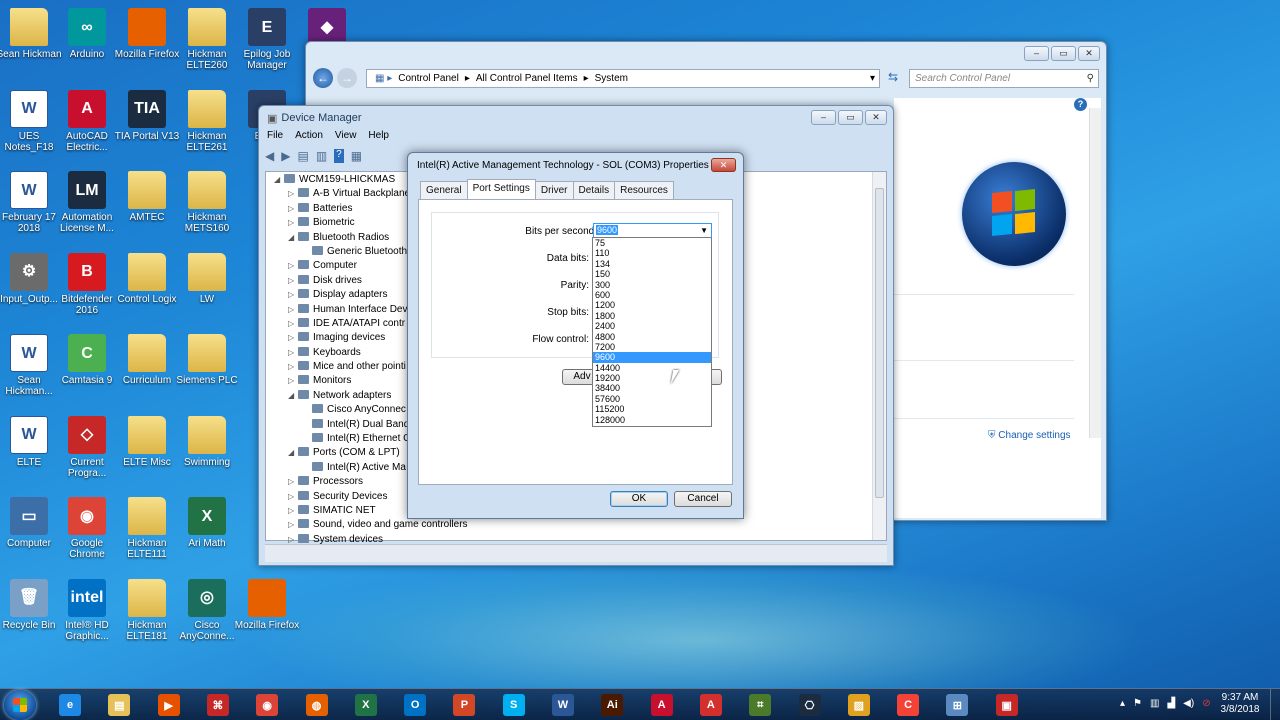 This screenshot has width=1280, height=720. Describe the element at coordinates (652, 388) in the screenshot. I see `baud-rate-option: 38400` at that location.